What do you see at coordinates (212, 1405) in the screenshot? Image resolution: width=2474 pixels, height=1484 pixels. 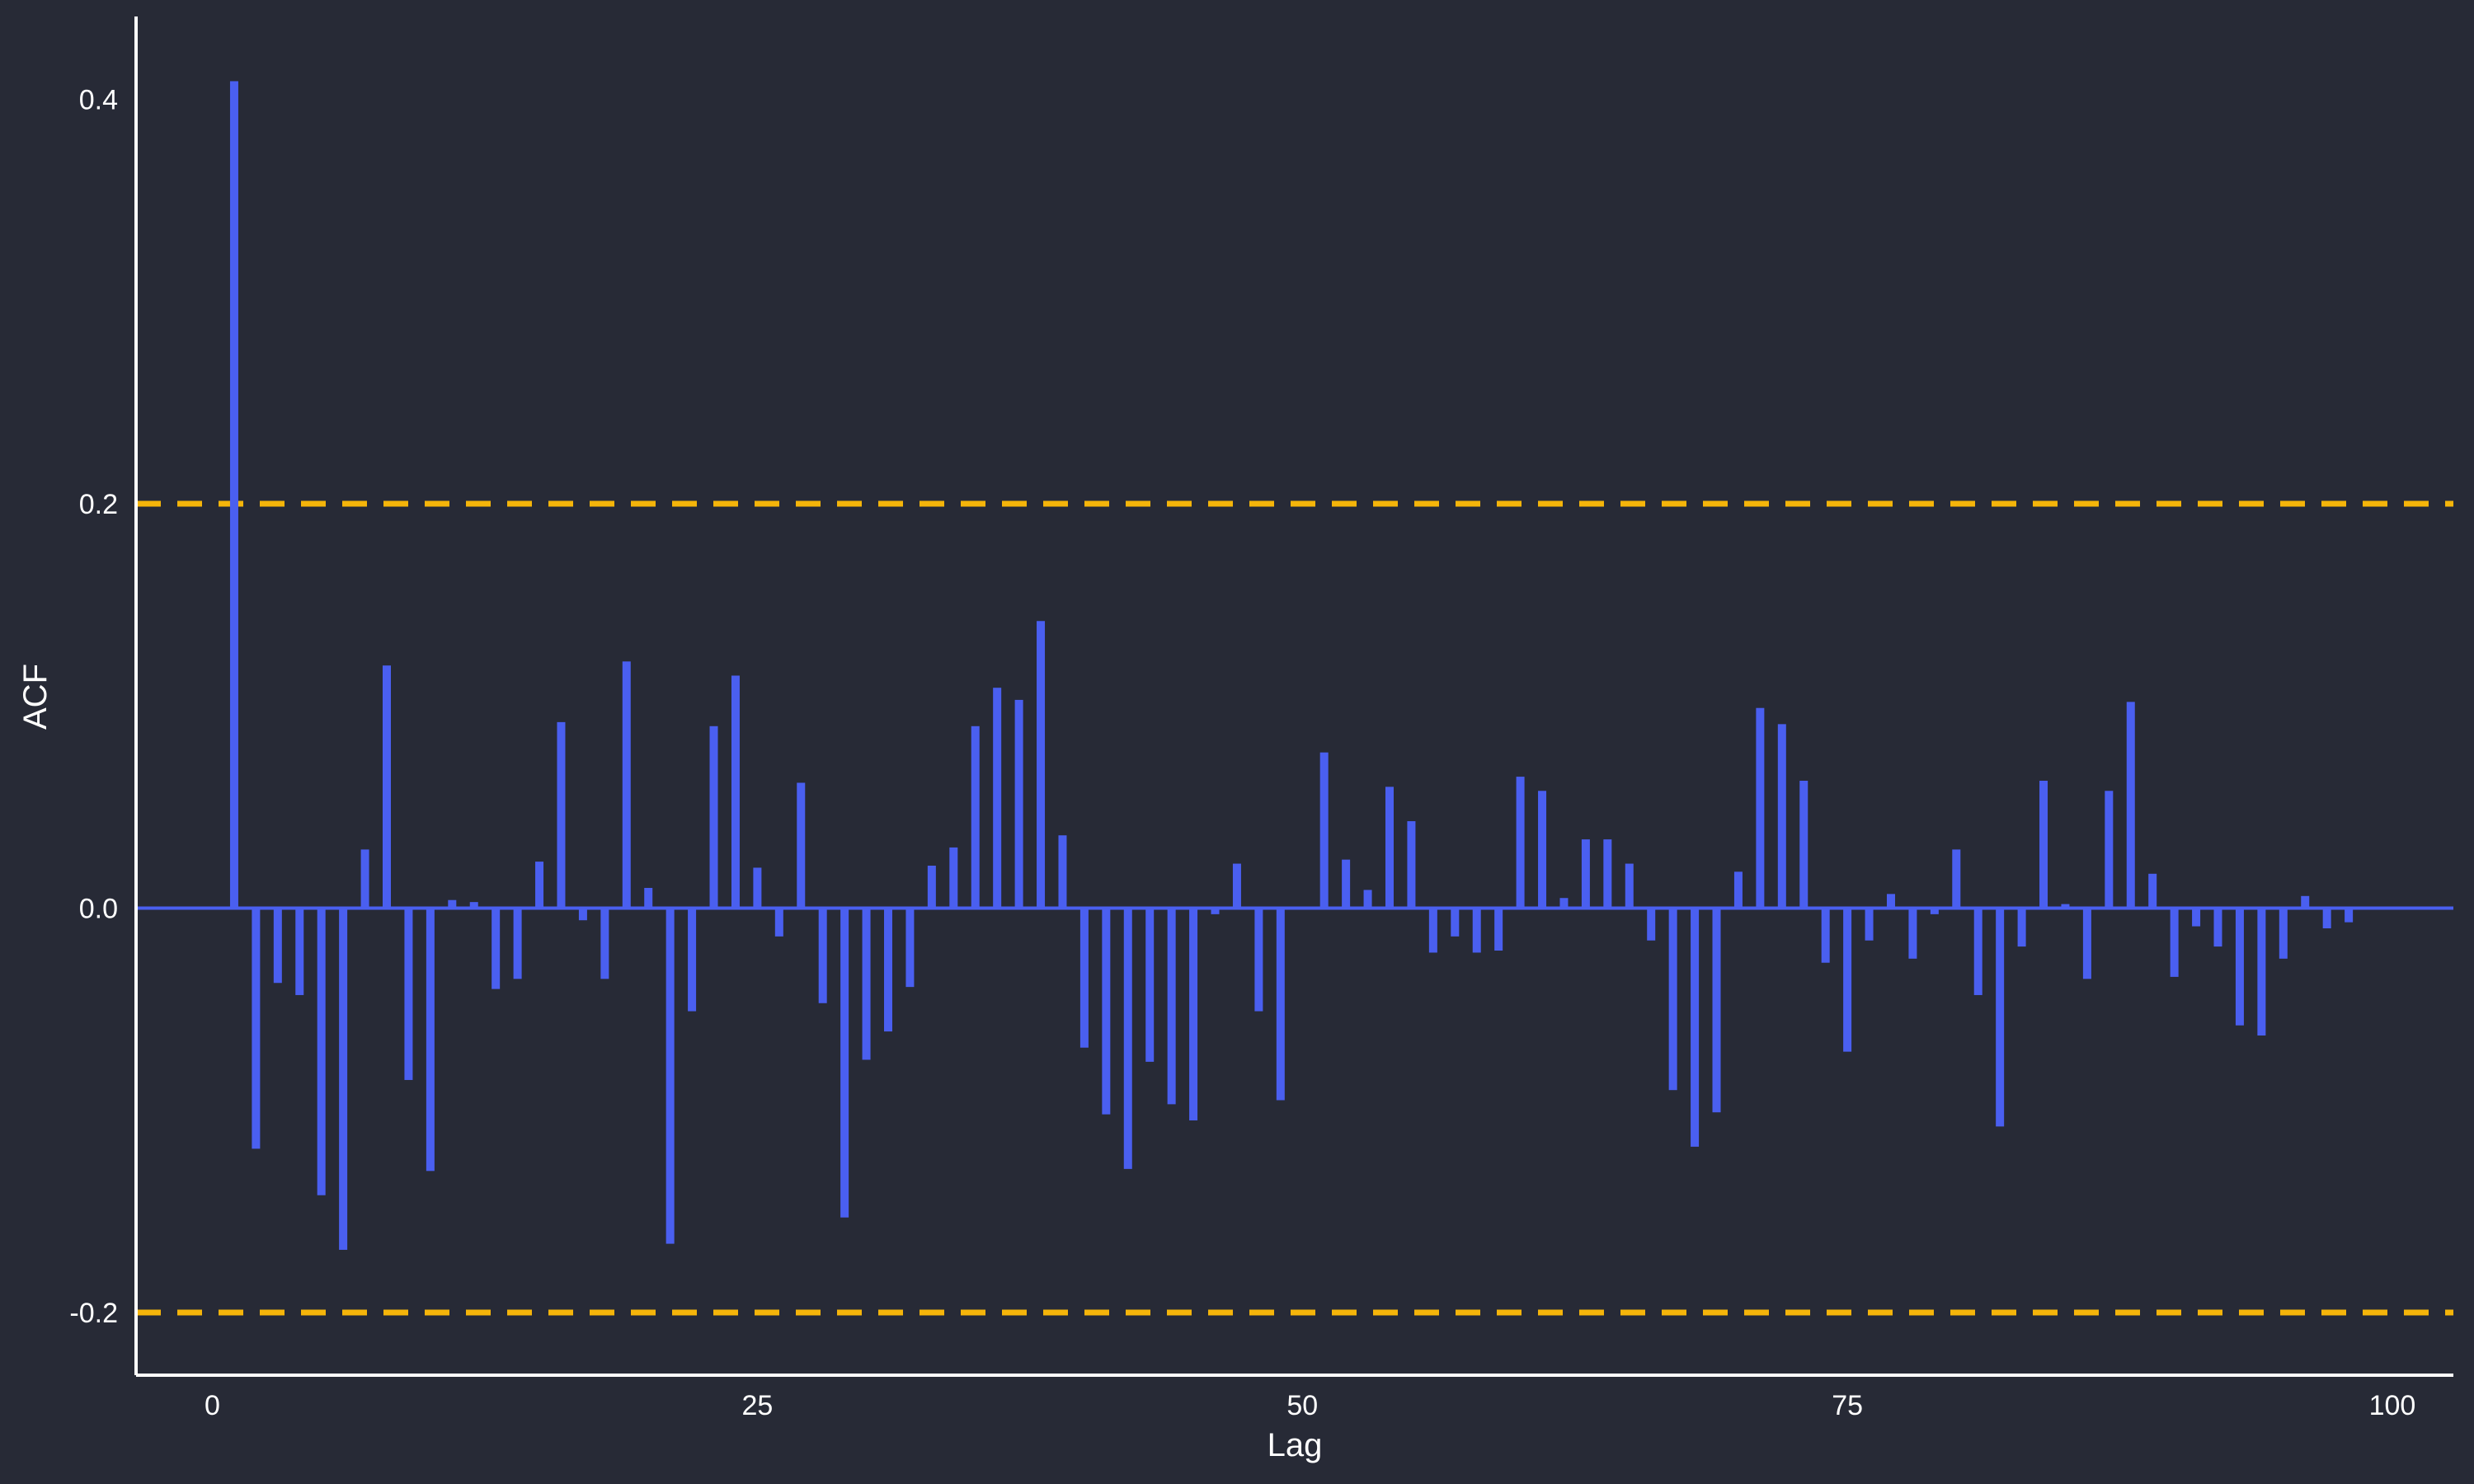 I see `x-tick-label: 0` at bounding box center [212, 1405].